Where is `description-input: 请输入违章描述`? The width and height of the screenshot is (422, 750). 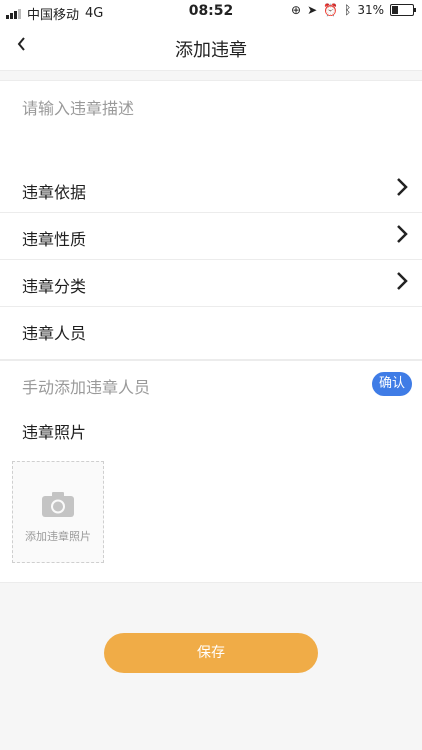
description-input: 请输入违章描述 is located at coordinates (211, 124).